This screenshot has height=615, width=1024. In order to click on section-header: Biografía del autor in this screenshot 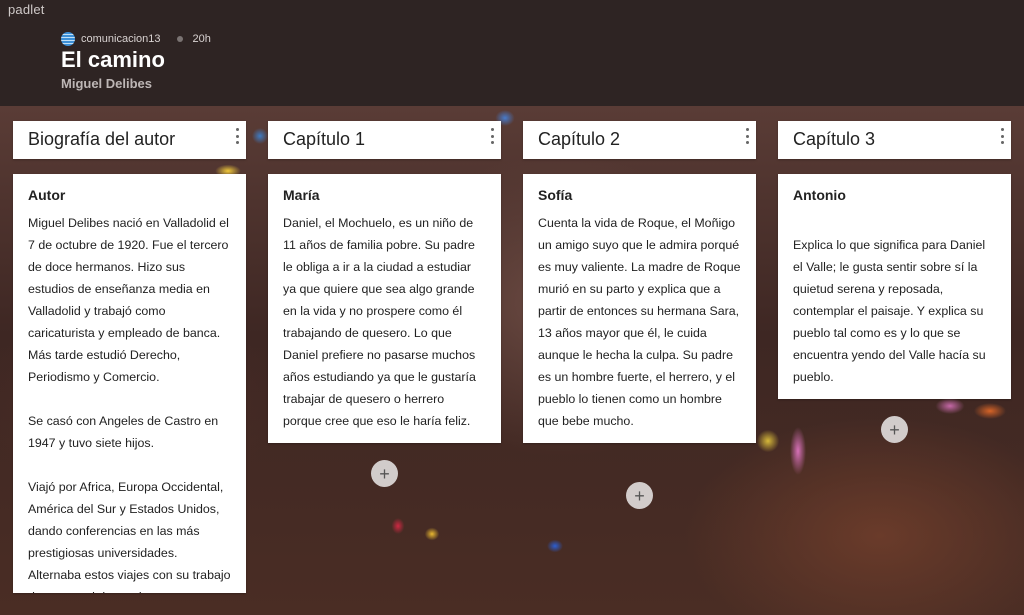, I will do `click(129, 140)`.